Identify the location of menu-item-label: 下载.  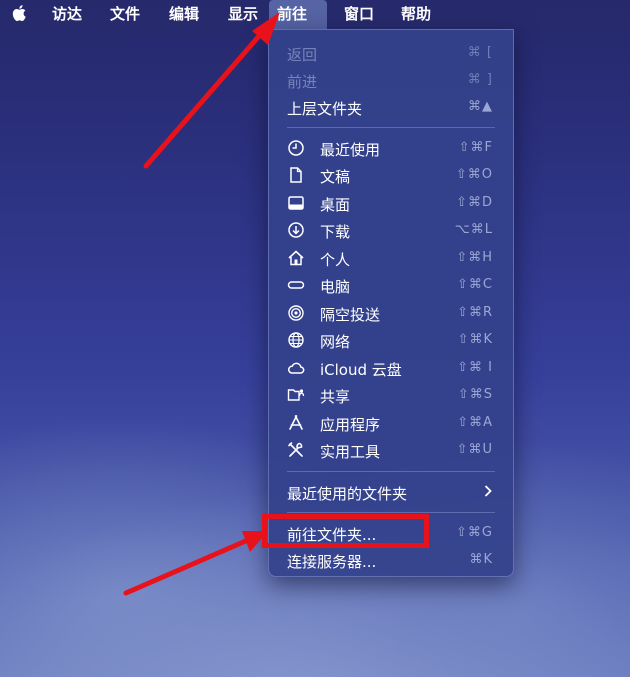
(335, 232).